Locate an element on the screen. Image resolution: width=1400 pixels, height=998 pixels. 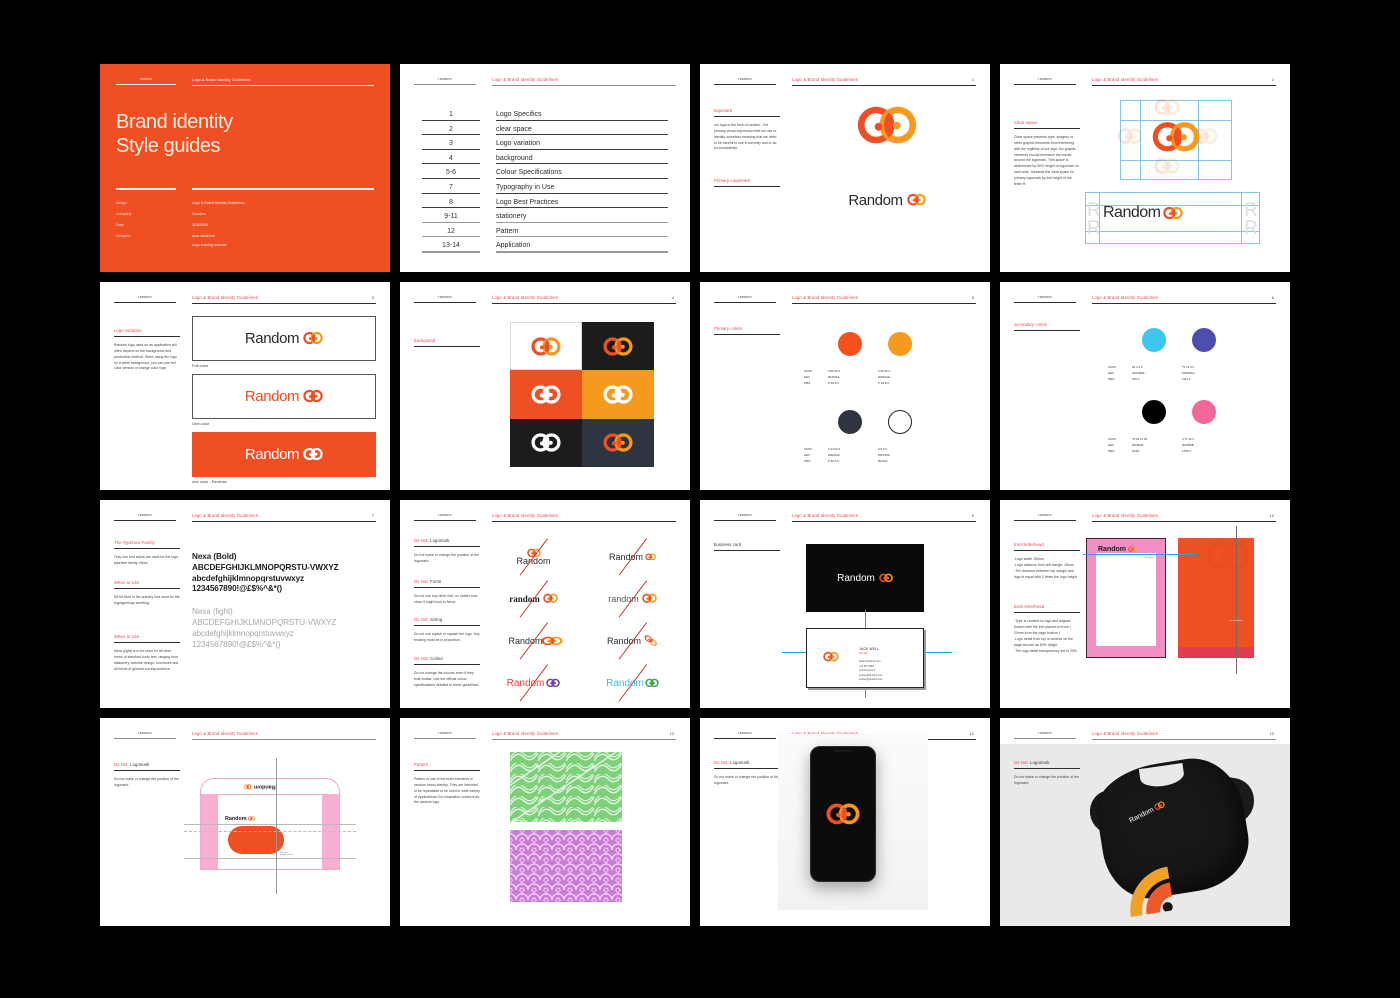
toc-row: 5-6 Colour Specifications is located at coordinates (545, 171).